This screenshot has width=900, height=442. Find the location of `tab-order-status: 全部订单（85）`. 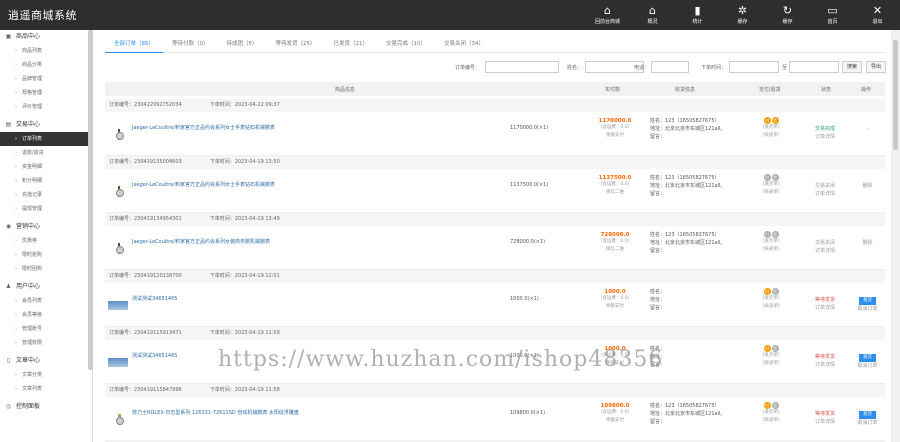

tab-order-status: 全部订单（85） is located at coordinates (134, 44).